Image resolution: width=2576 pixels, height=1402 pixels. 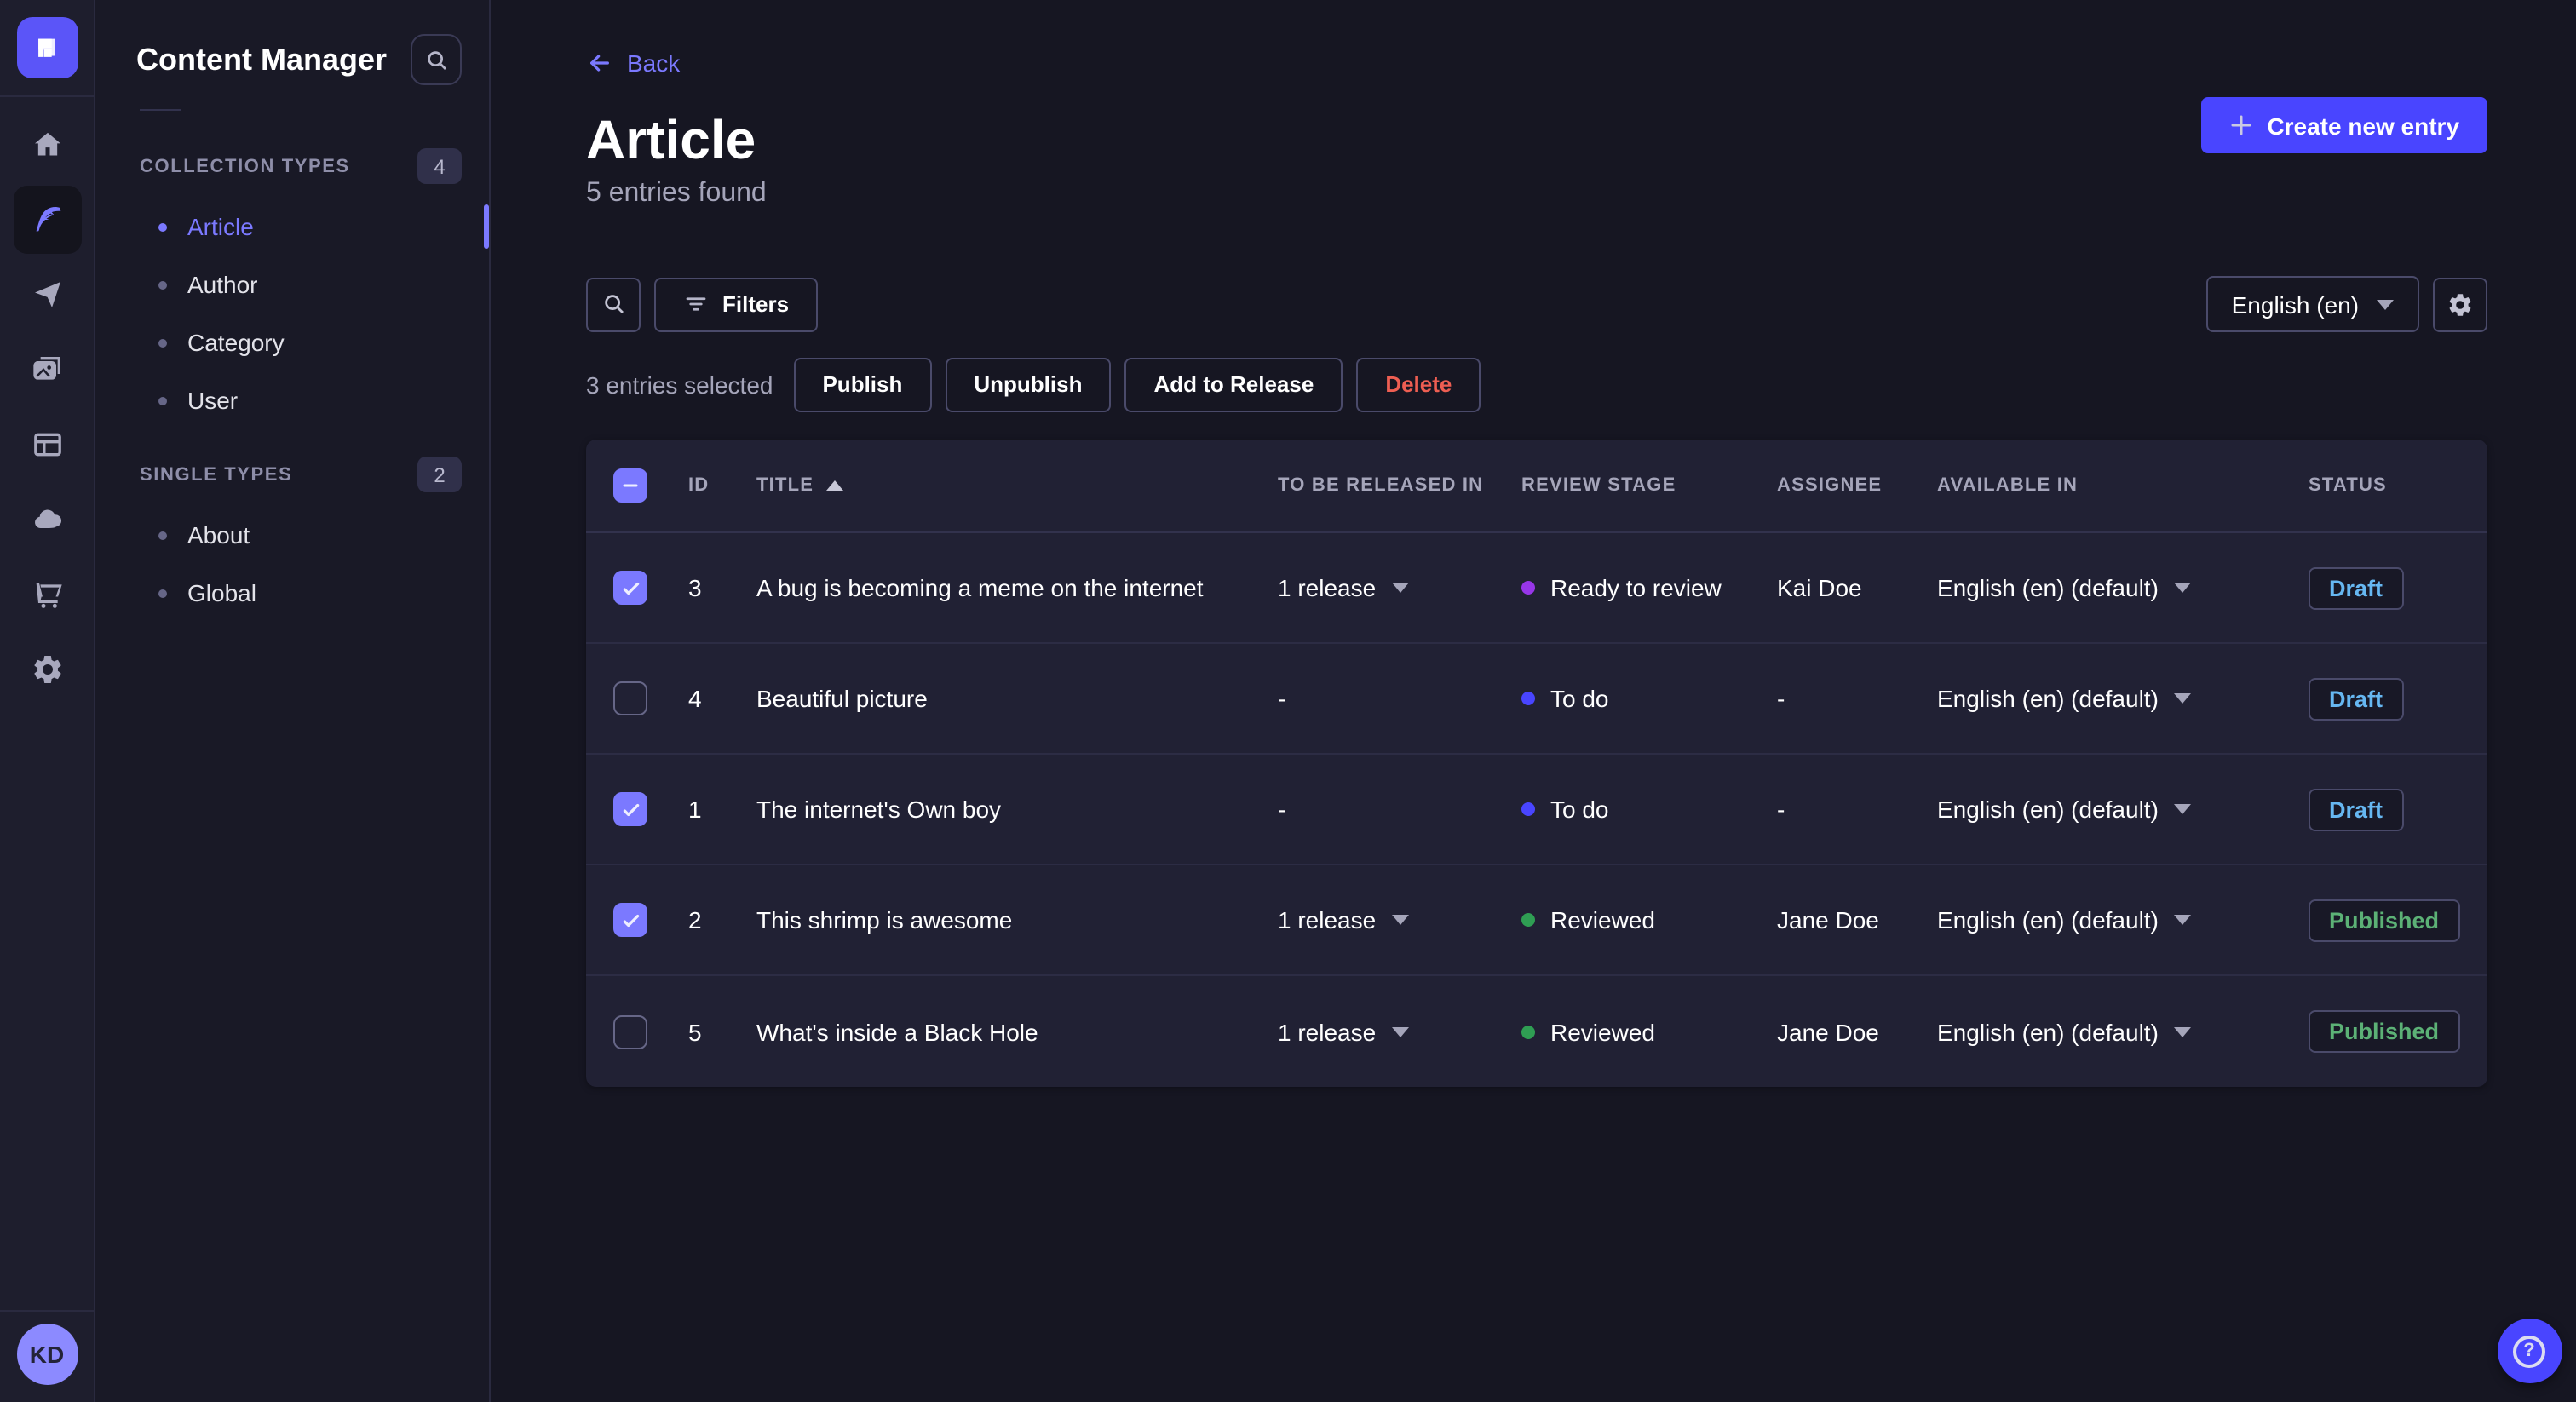 What do you see at coordinates (1828, 920) in the screenshot?
I see `cell-assignee: Jane Doe` at bounding box center [1828, 920].